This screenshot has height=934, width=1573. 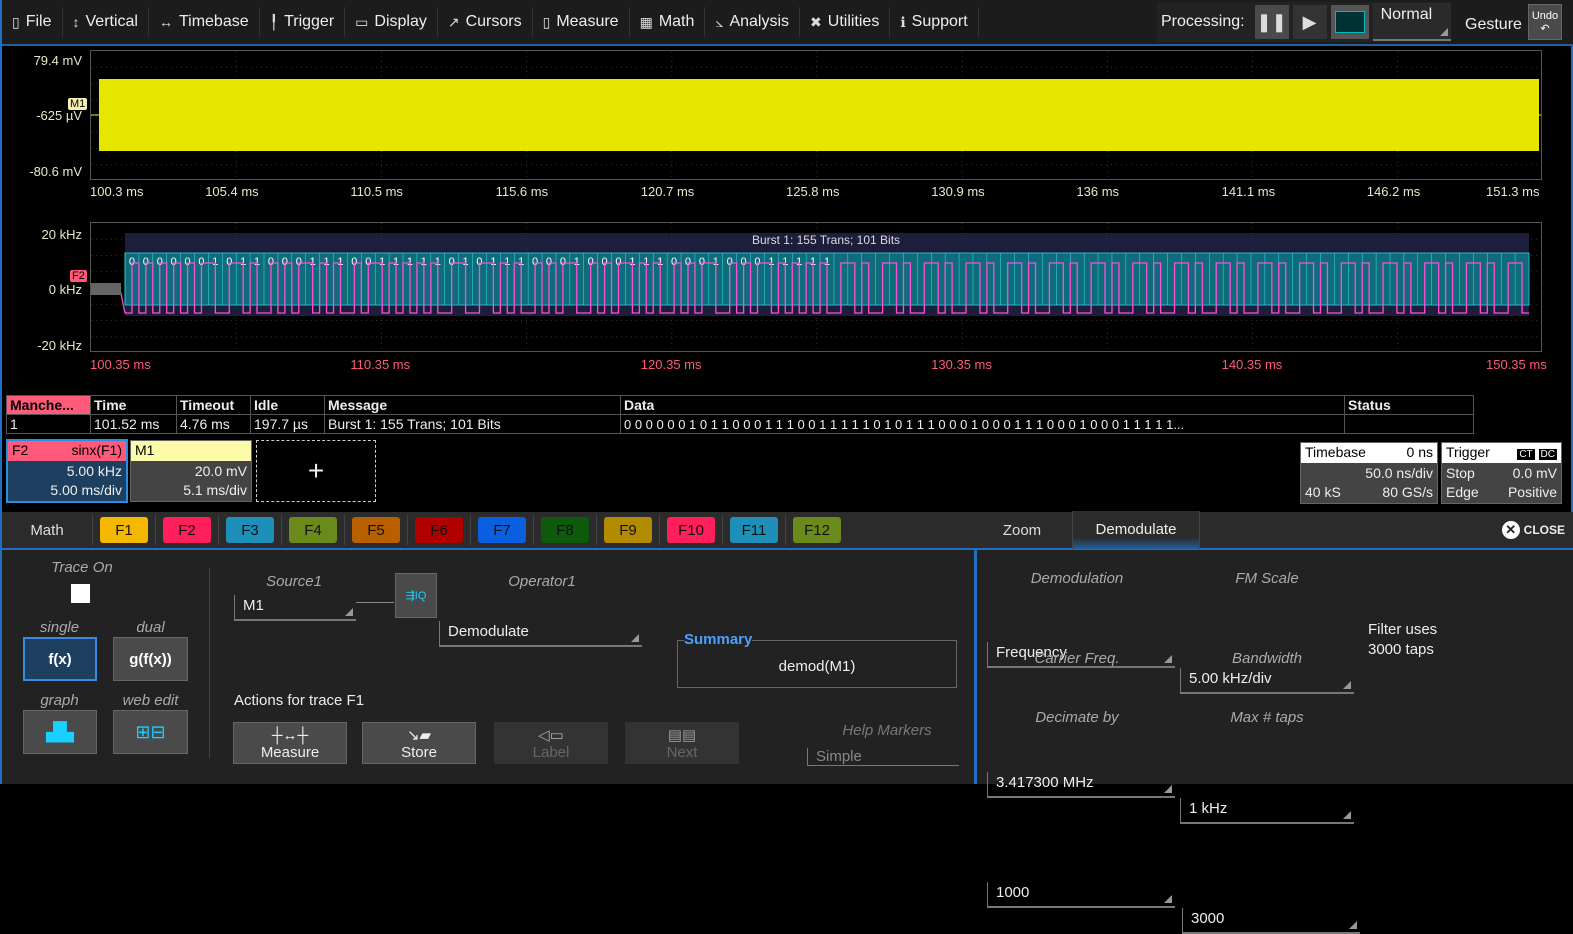 I want to click on burst-label: Burst 1: 155 Trans; 101 Bits, so click(x=826, y=240).